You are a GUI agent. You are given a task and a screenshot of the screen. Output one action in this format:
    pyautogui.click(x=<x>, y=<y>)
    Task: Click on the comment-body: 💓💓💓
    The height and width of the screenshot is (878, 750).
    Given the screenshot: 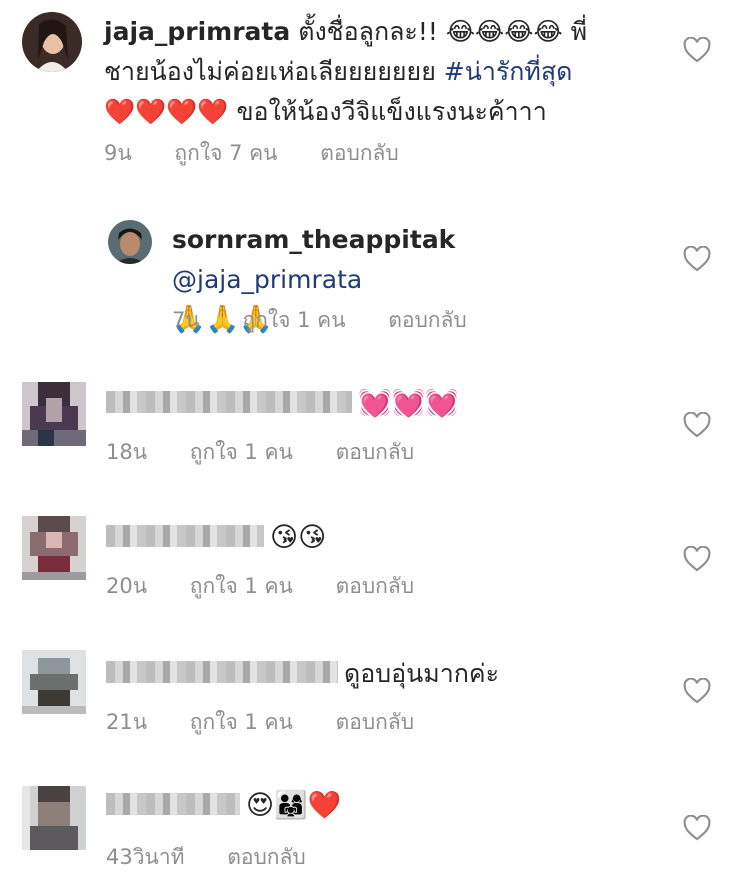 What is the action you would take?
    pyautogui.click(x=408, y=403)
    